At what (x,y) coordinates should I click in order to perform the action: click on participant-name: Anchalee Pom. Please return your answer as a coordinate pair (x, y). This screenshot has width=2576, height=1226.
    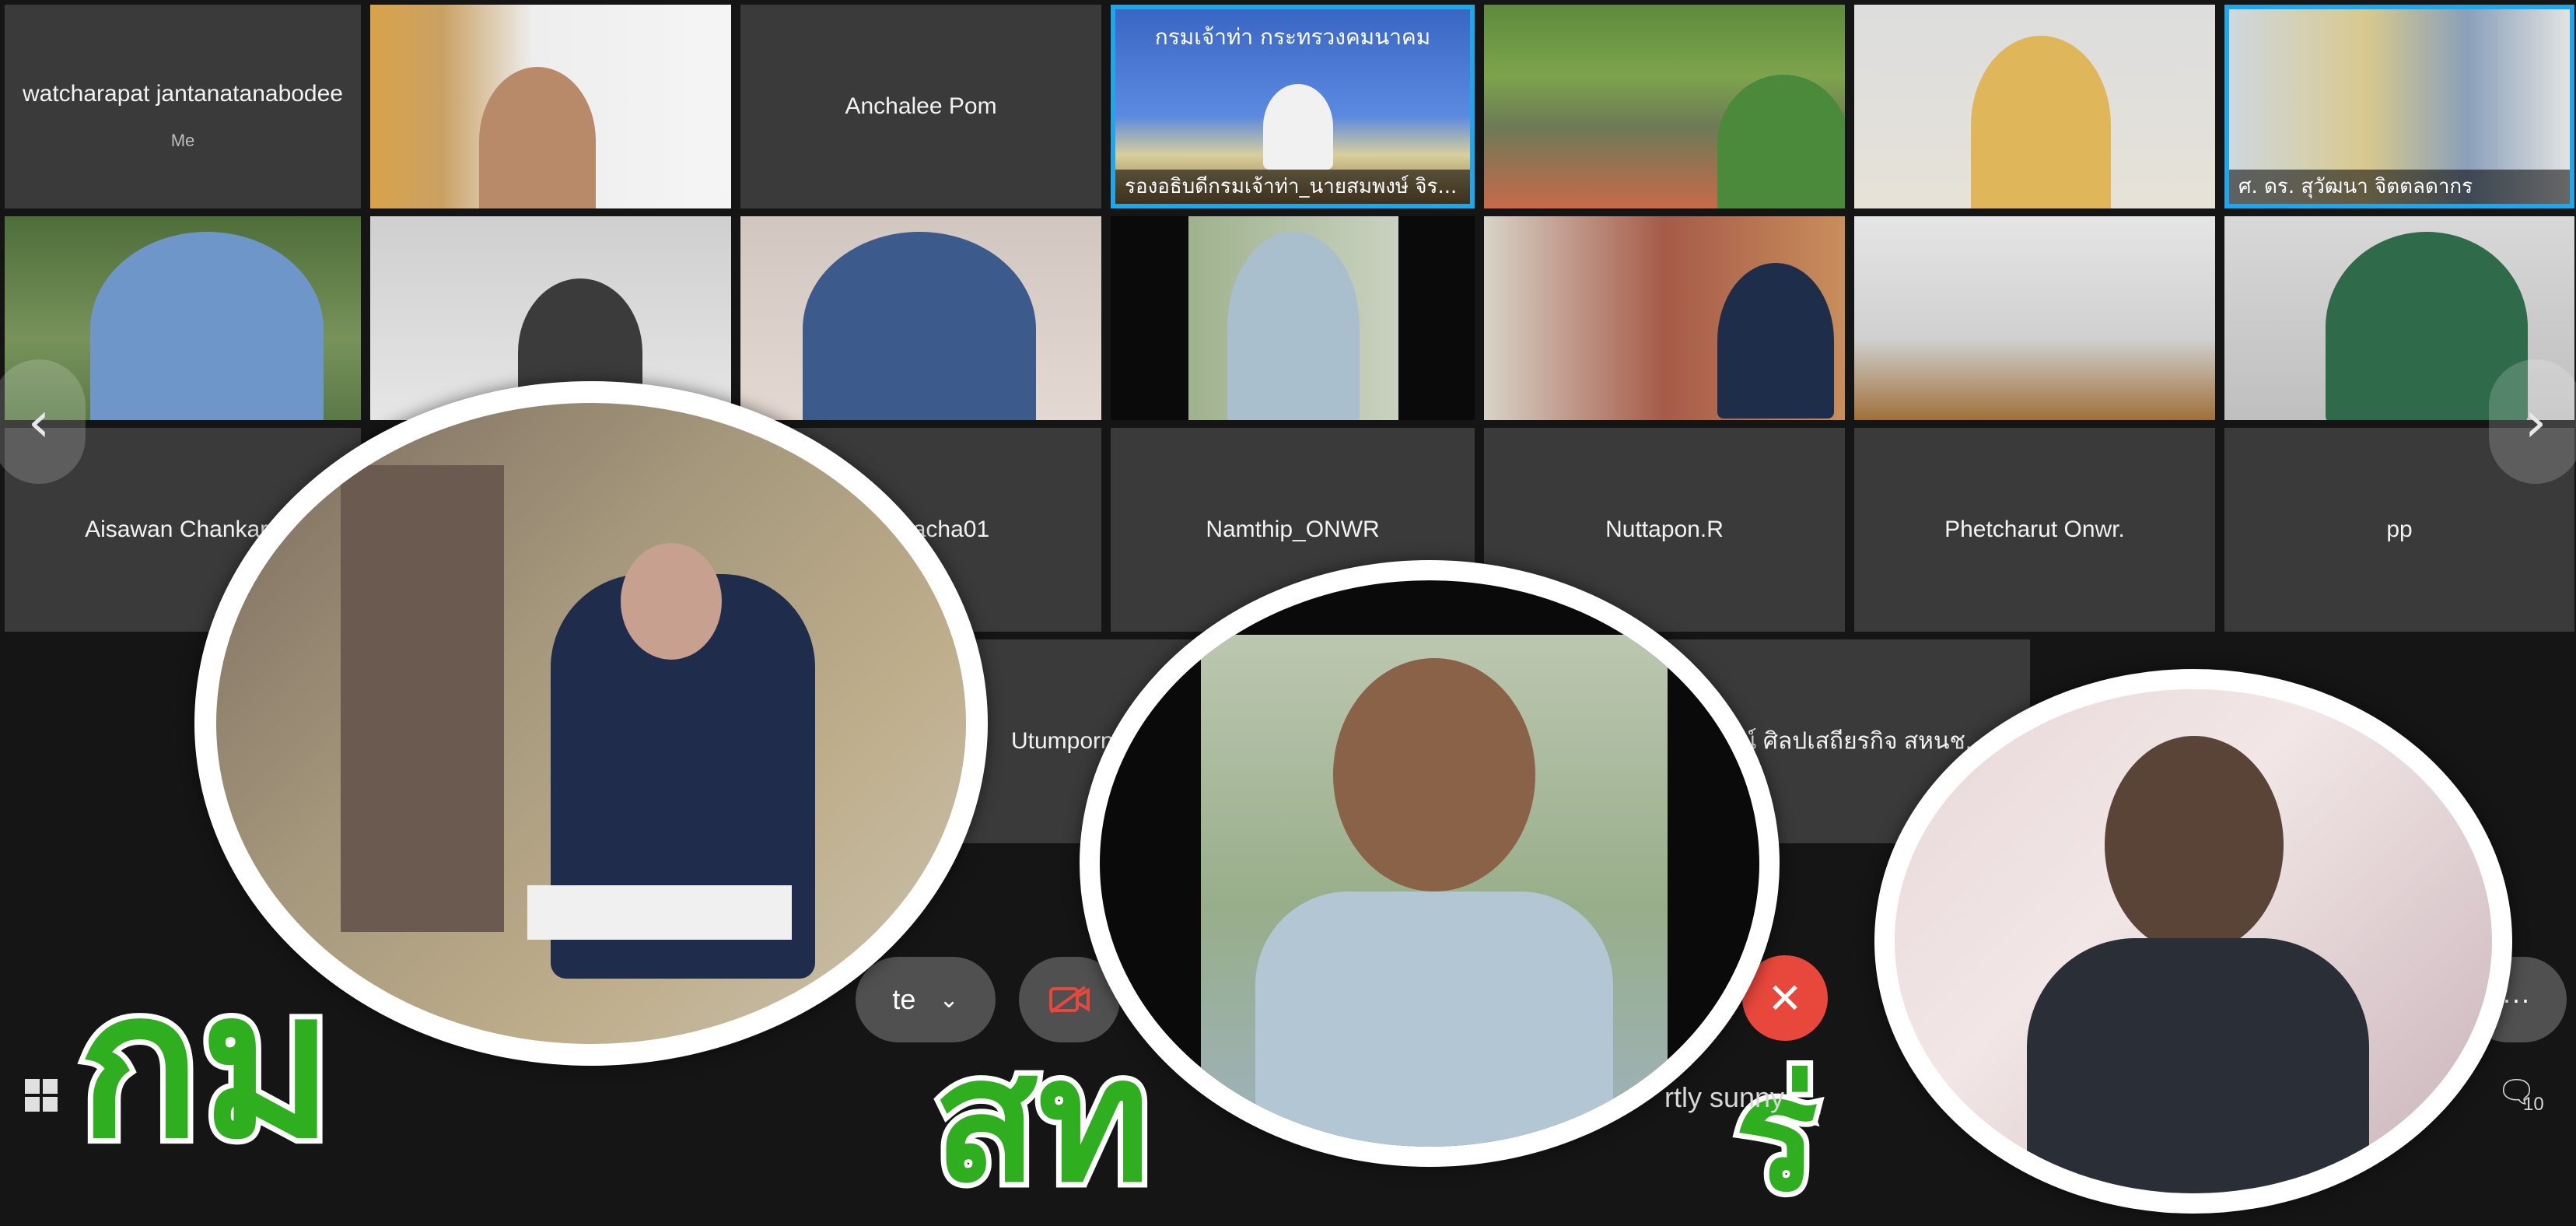
    Looking at the image, I should click on (921, 106).